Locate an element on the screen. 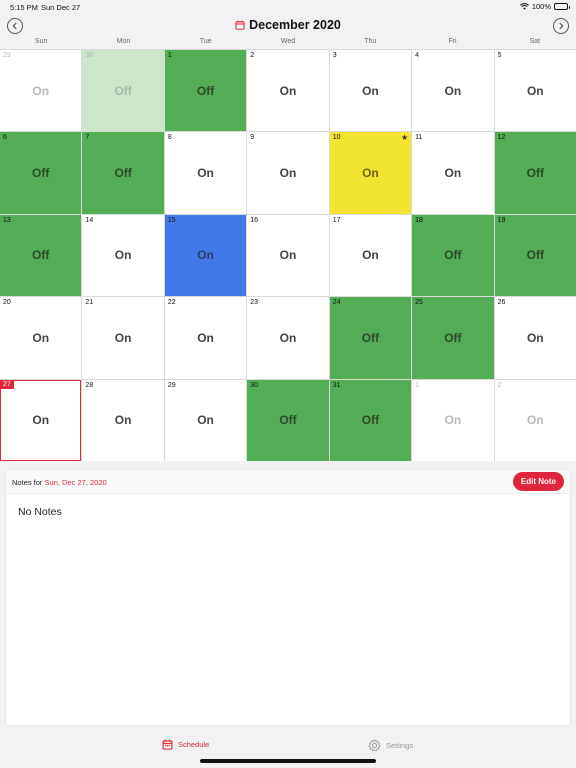 The width and height of the screenshot is (576, 768). day-cell: 13 Off is located at coordinates (41, 255).